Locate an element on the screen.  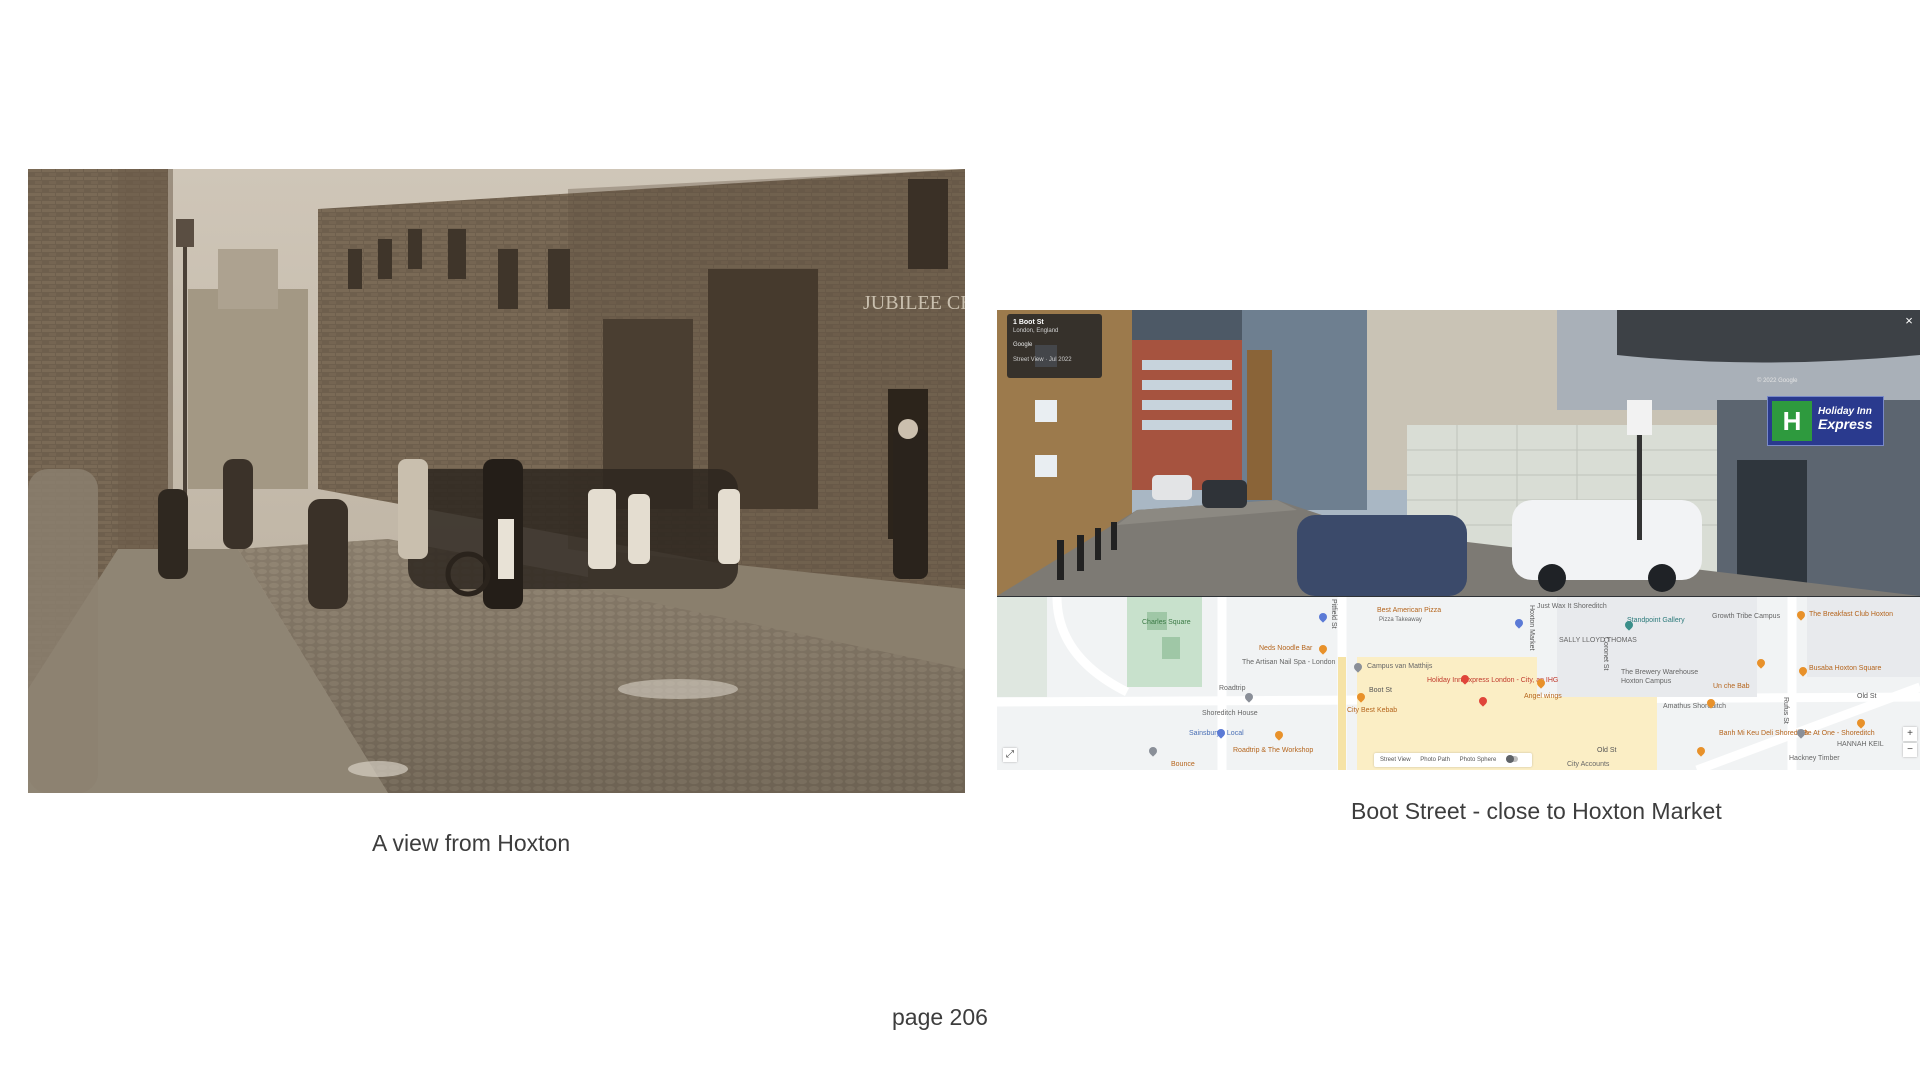
map-label-hackney-timber: Hackney Timber is located at coordinates (1814, 759).